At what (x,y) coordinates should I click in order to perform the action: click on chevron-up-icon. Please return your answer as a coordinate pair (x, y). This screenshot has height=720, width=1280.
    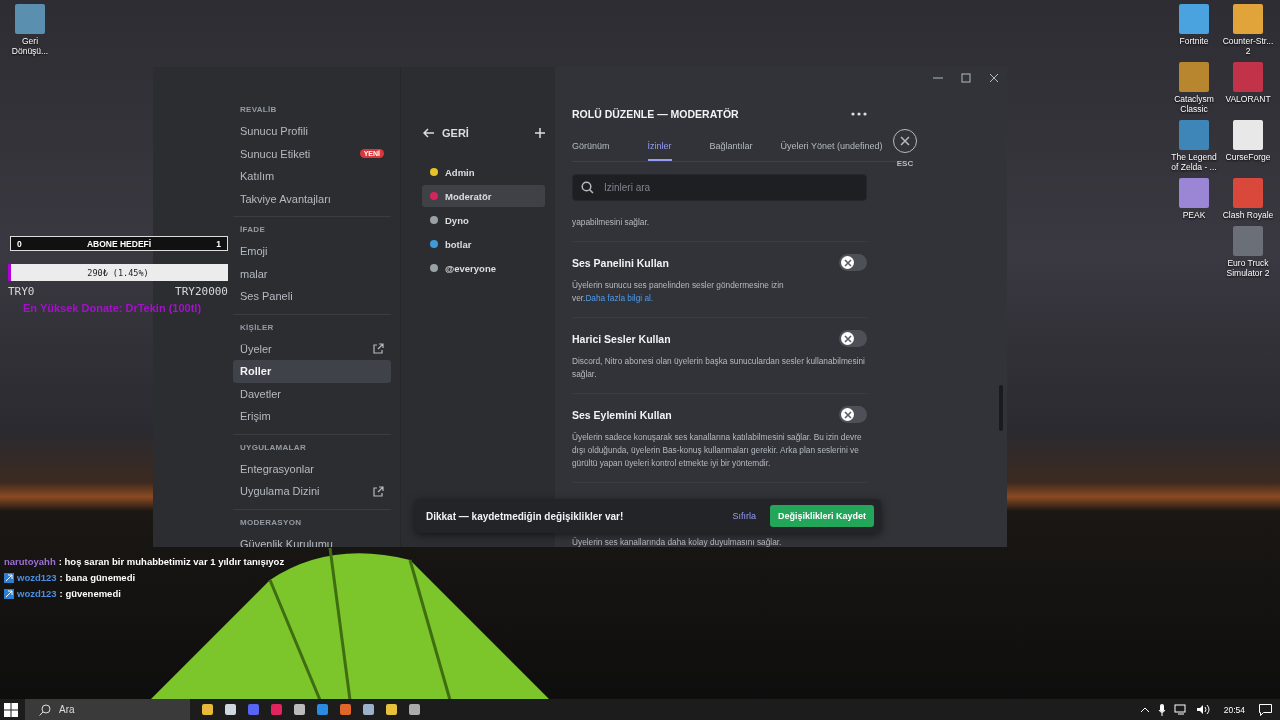
    Looking at the image, I should click on (1144, 709).